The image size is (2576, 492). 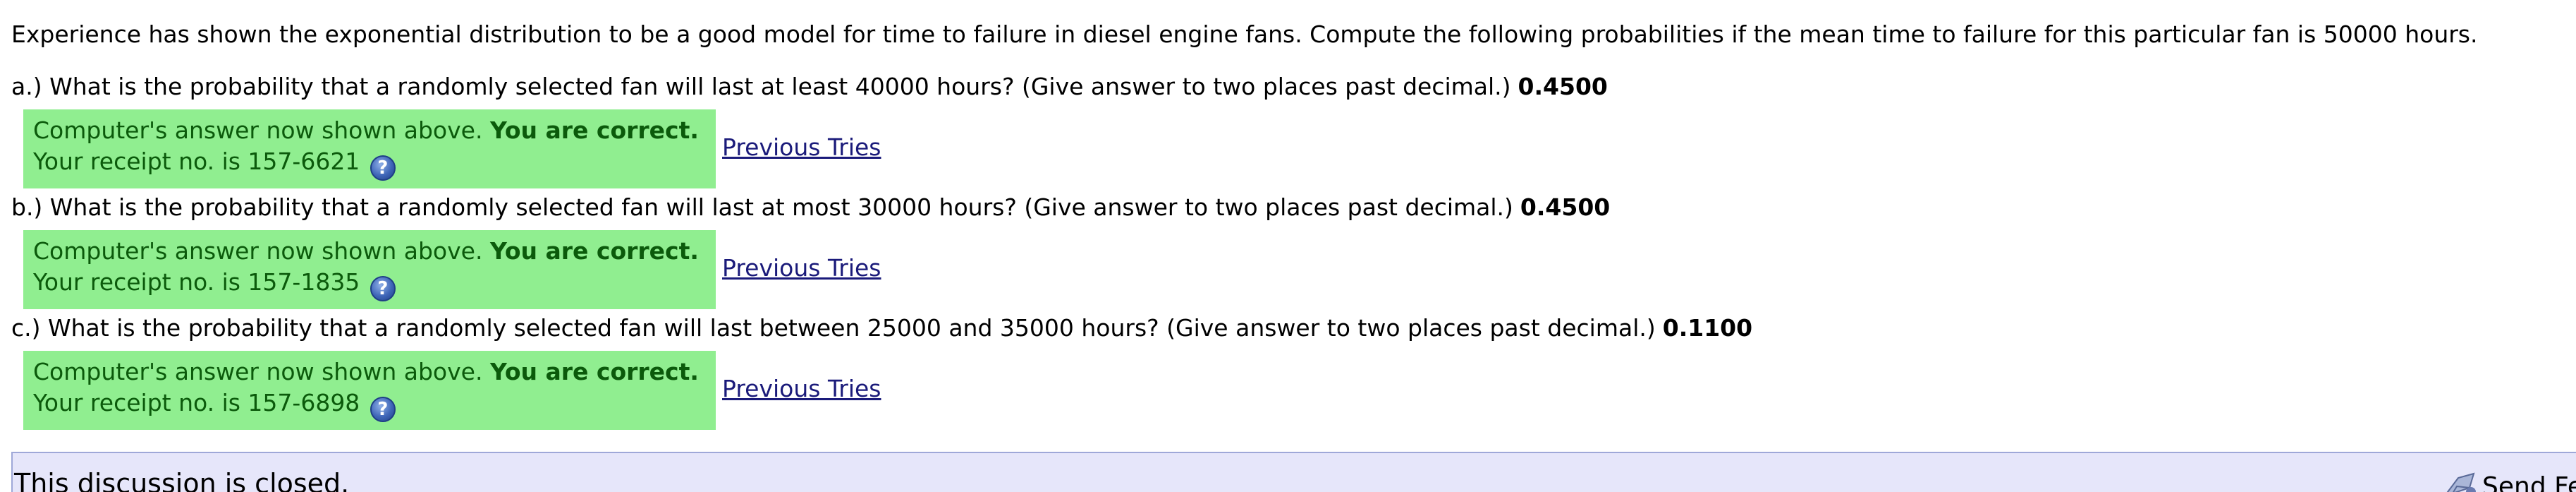 I want to click on receipt-line: Your receipt no. is 157-6898 ?, so click(x=375, y=405).